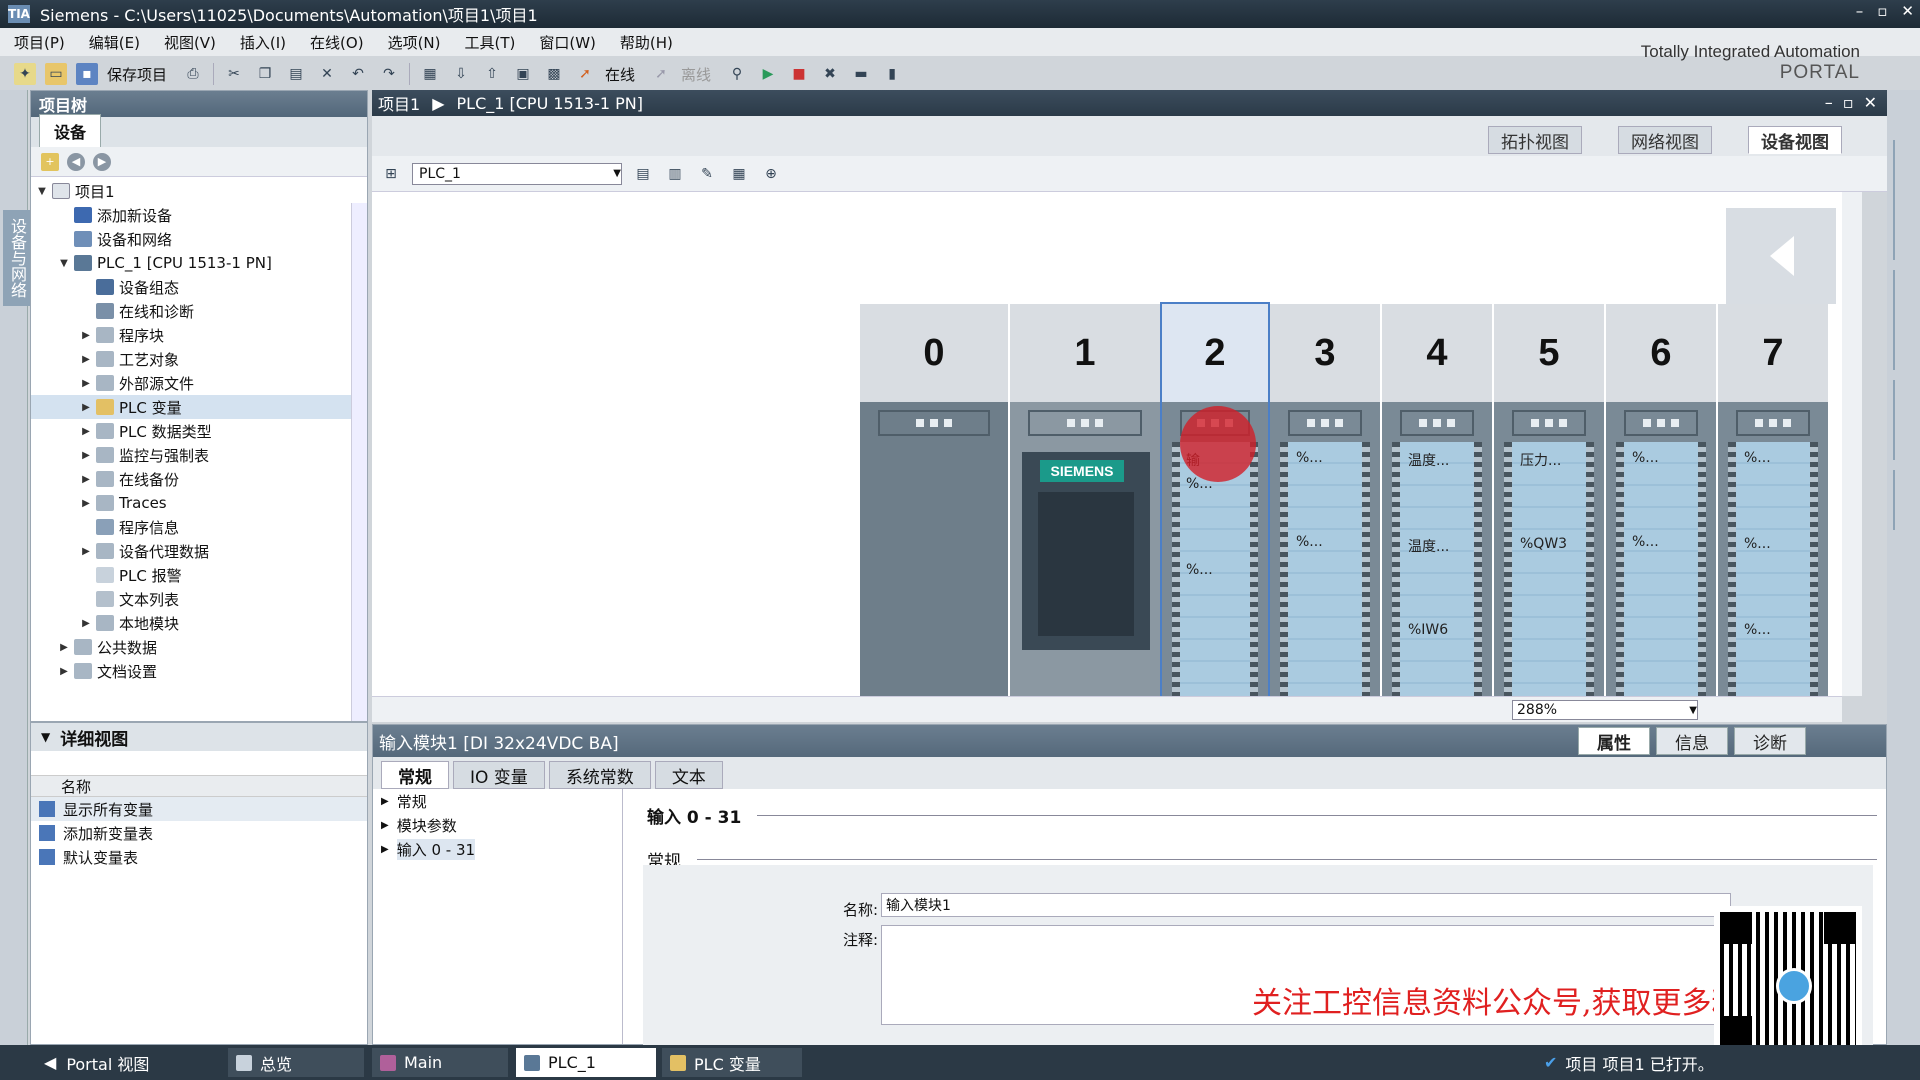 The image size is (1920, 1080). Describe the element at coordinates (414, 42) in the screenshot. I see `menu-options: 选项(N)` at that location.